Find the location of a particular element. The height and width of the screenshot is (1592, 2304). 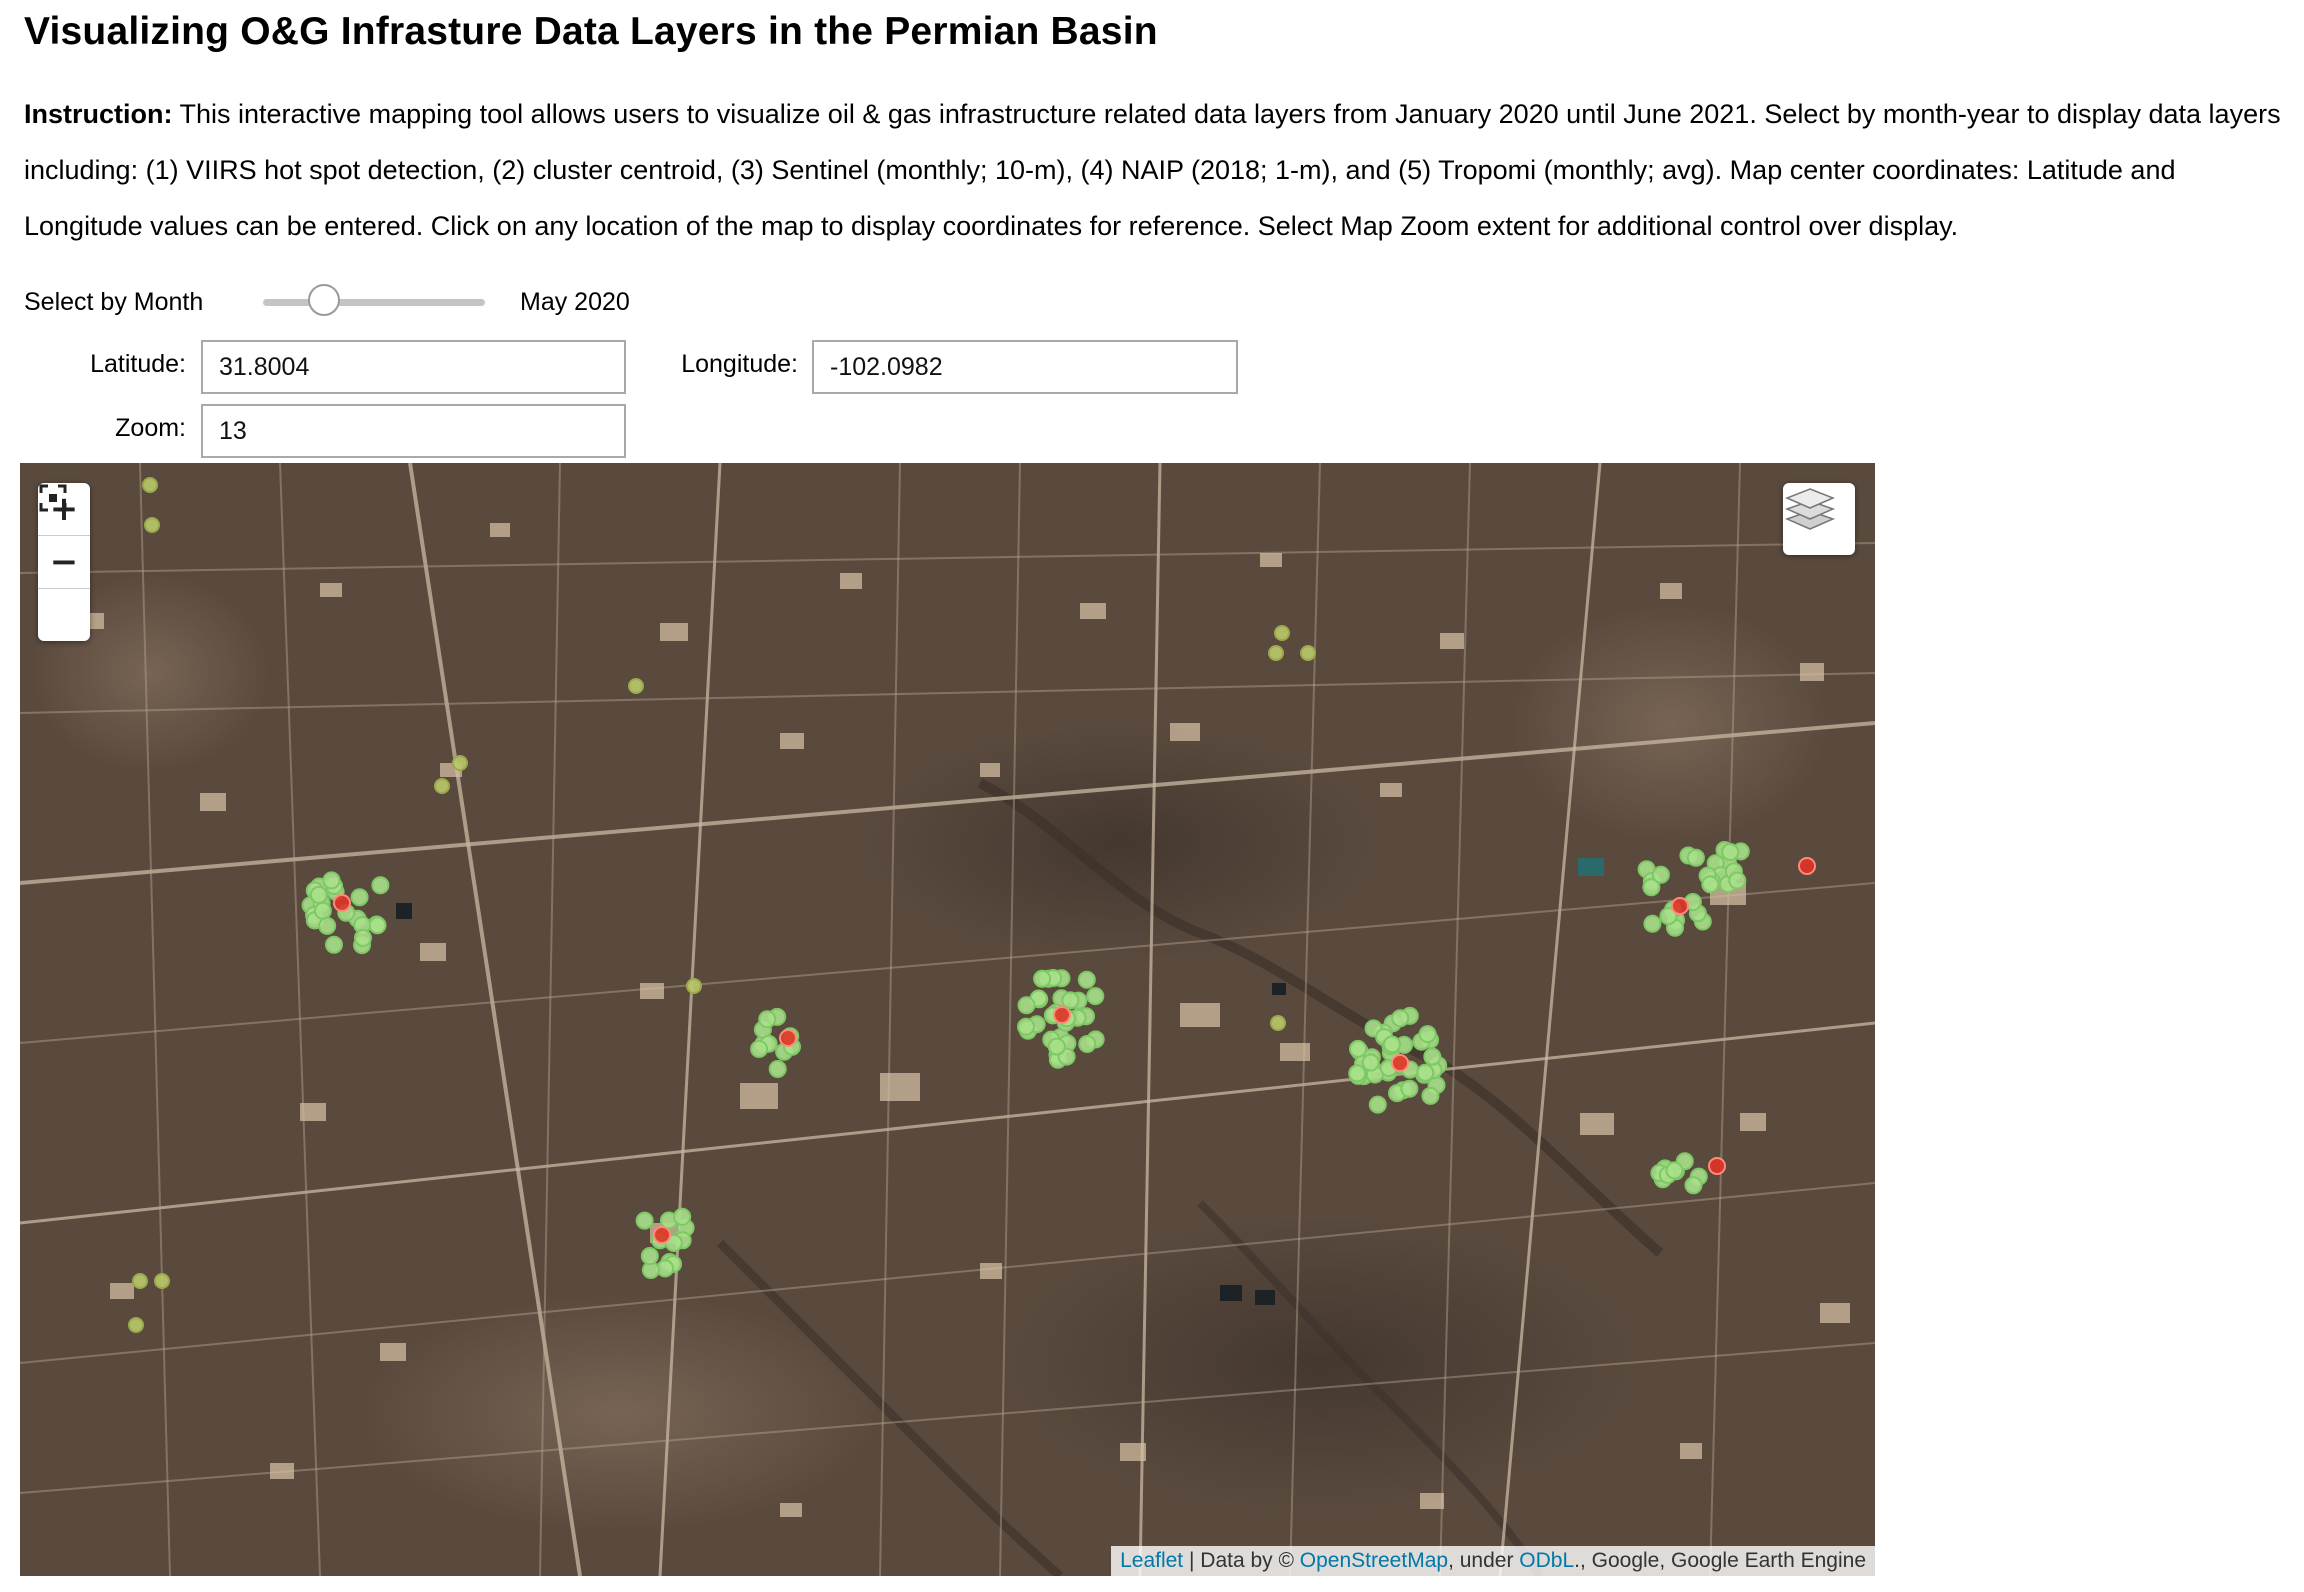

layers-icon is located at coordinates (1810, 509).